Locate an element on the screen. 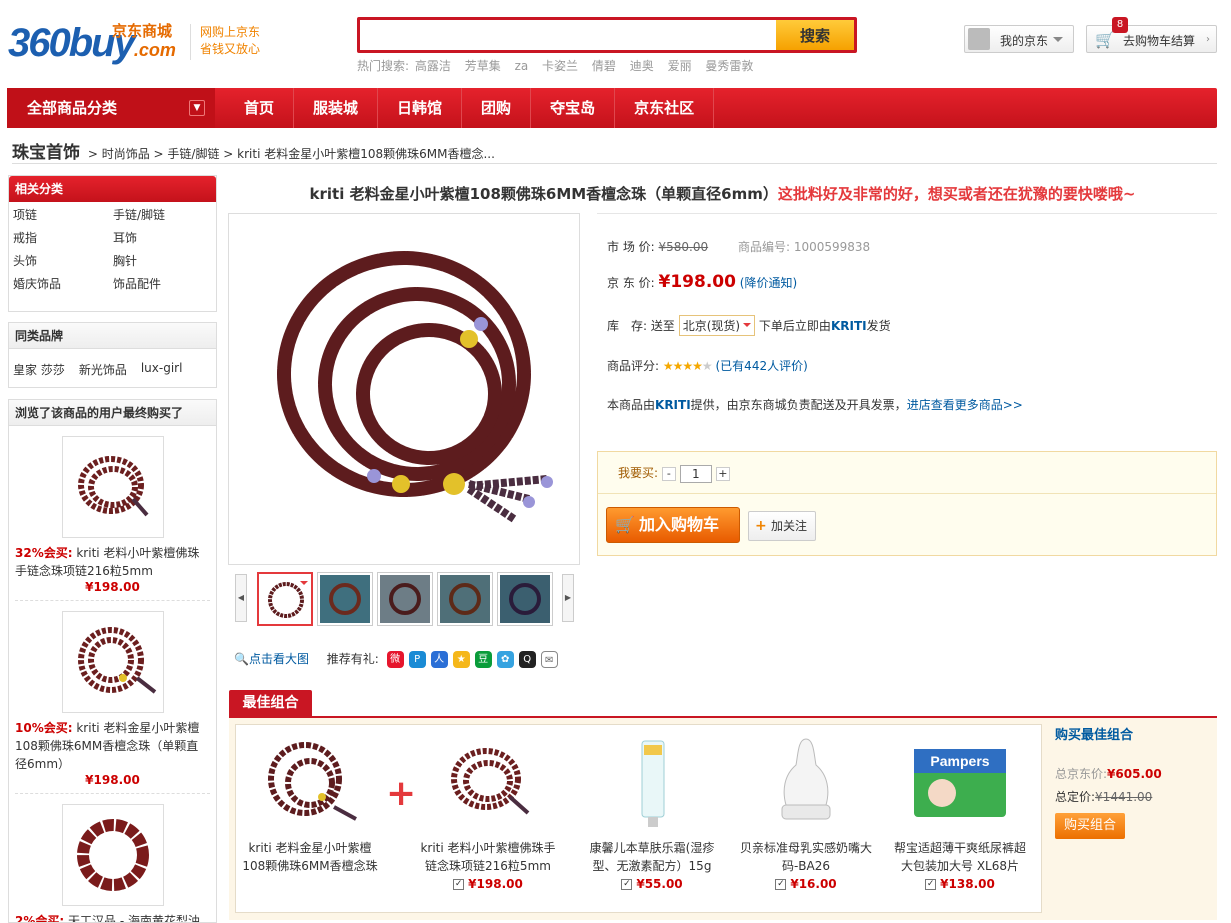 The height and width of the screenshot is (923, 1231). main-product-image is located at coordinates (404, 389).